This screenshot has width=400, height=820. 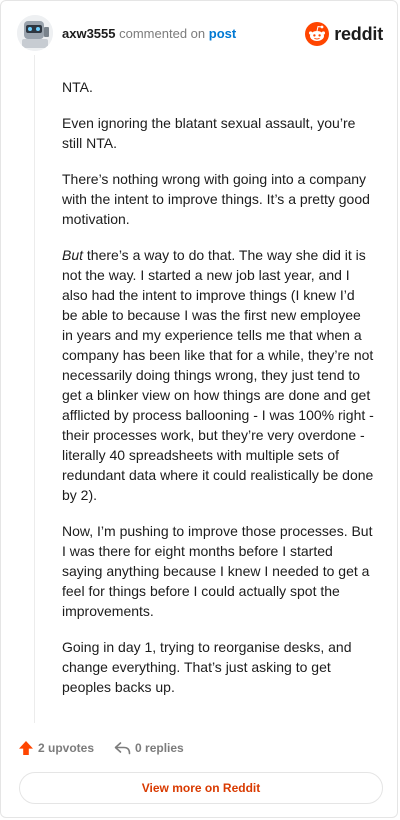 I want to click on view-more-button: View more on Reddit, so click(x=201, y=788).